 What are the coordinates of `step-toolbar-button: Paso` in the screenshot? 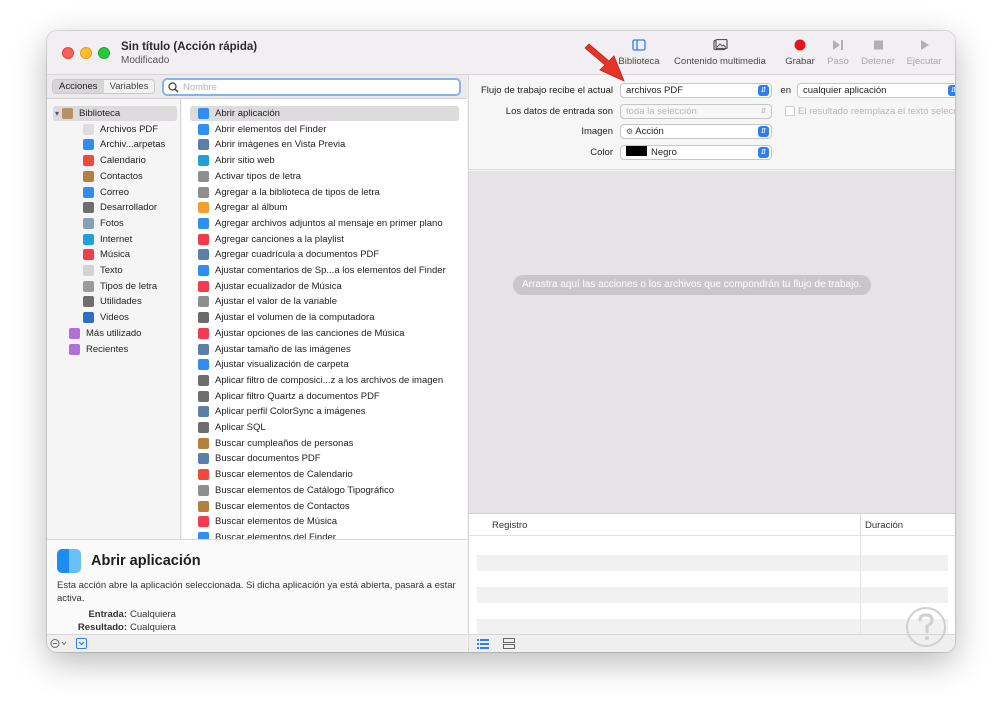 It's located at (838, 53).